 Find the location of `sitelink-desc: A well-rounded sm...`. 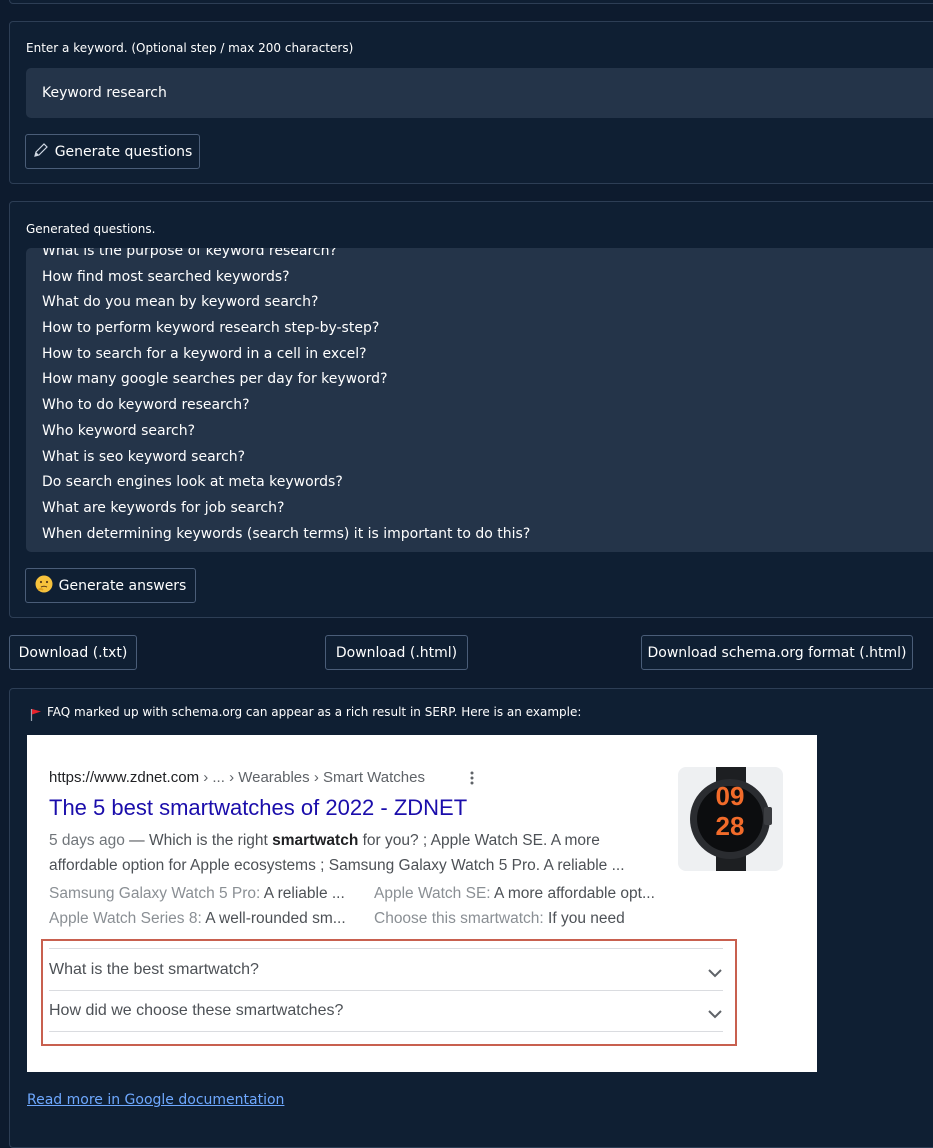

sitelink-desc: A well-rounded sm... is located at coordinates (273, 918).